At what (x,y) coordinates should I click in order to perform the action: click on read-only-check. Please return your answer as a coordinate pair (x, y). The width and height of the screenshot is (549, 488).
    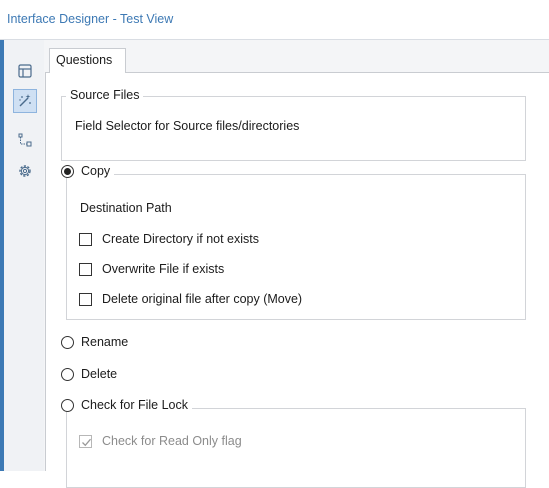
    Looking at the image, I should click on (85, 441).